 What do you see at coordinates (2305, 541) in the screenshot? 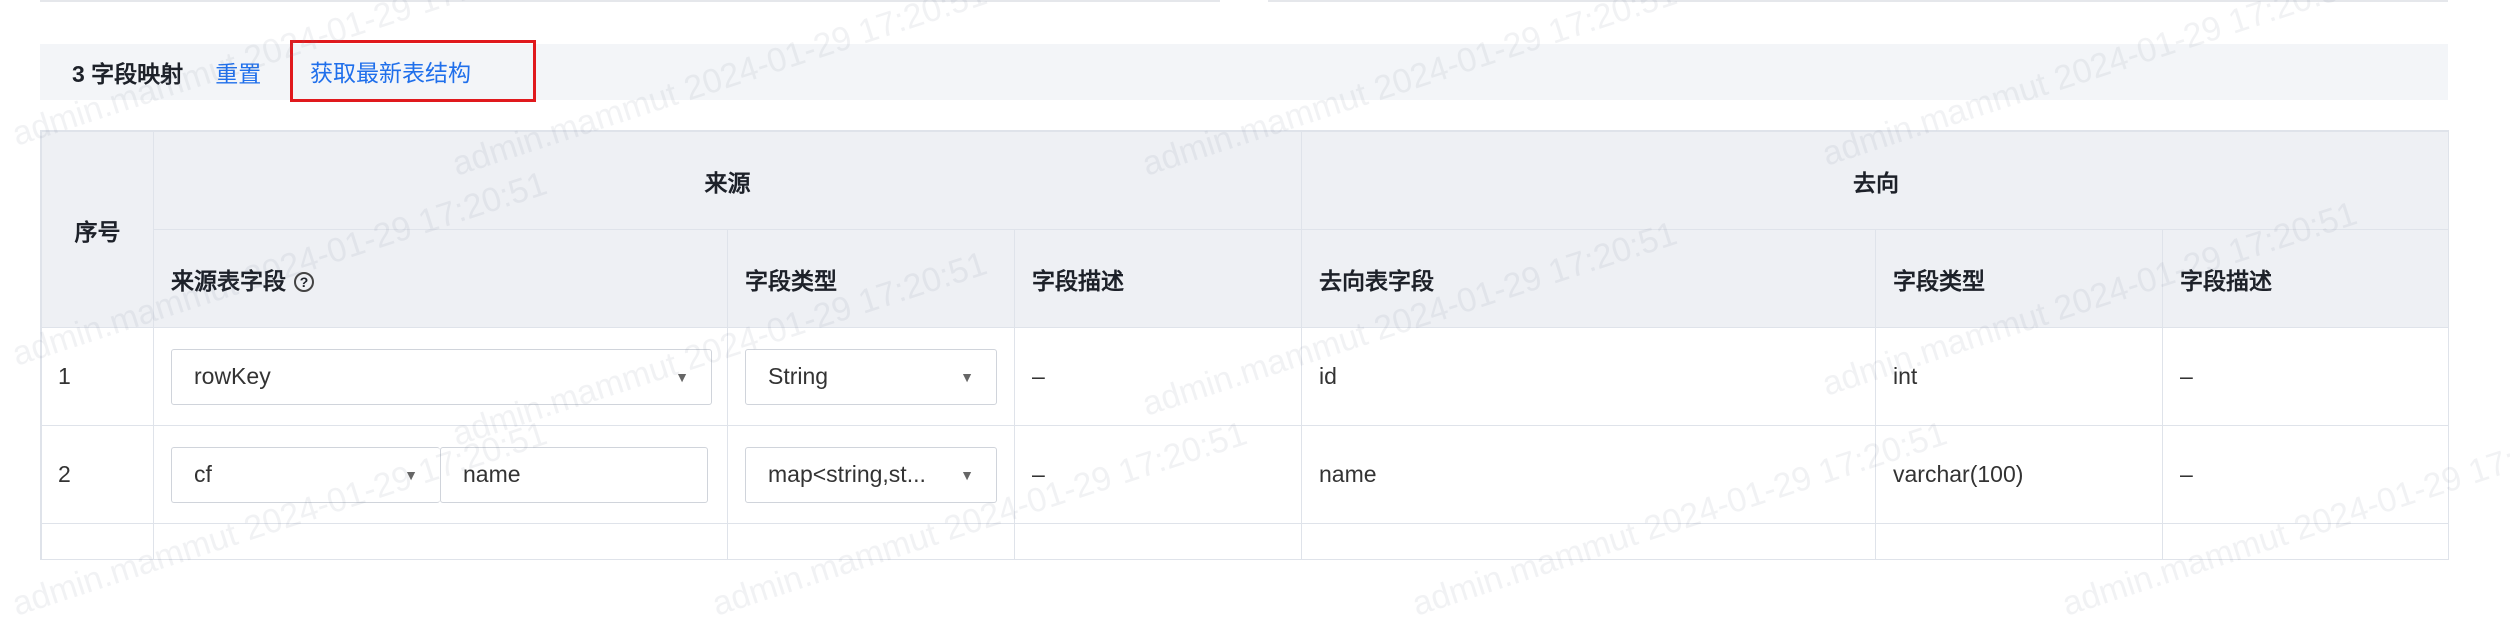
I see `target-desc-cell` at bounding box center [2305, 541].